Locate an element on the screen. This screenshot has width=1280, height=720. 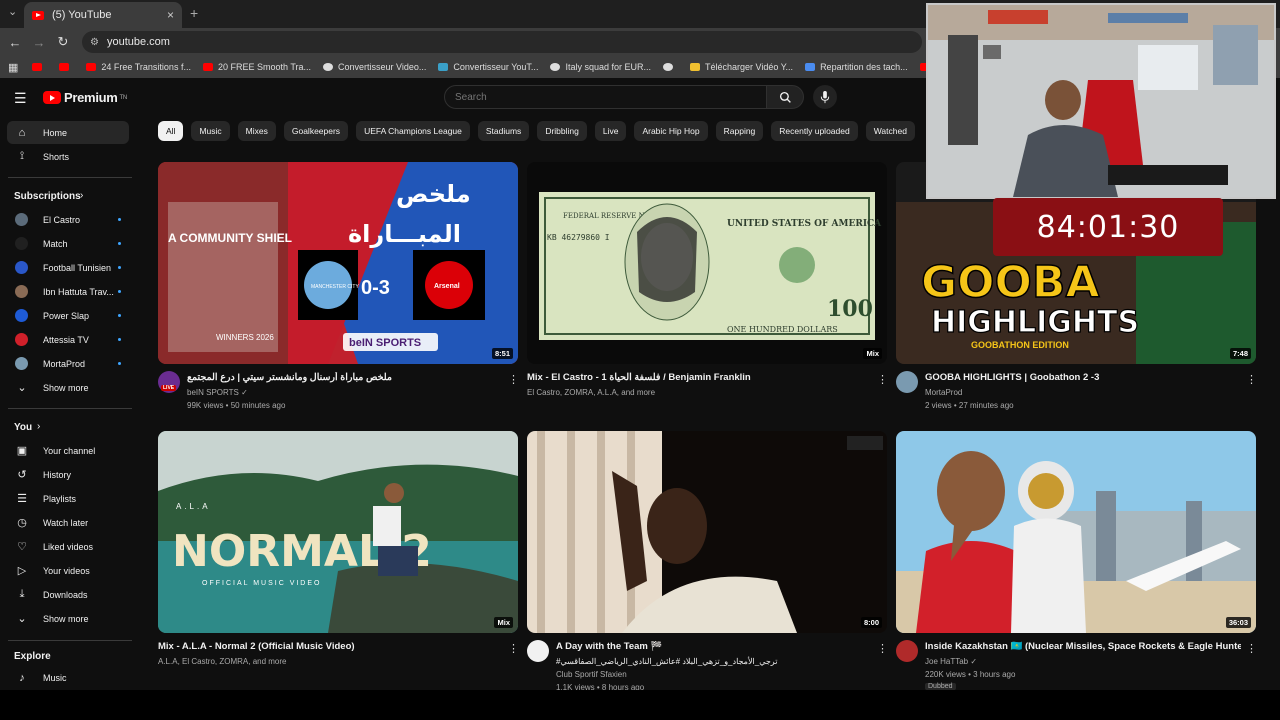
watch-later-icon: ◷ is located at coordinates (22, 523).